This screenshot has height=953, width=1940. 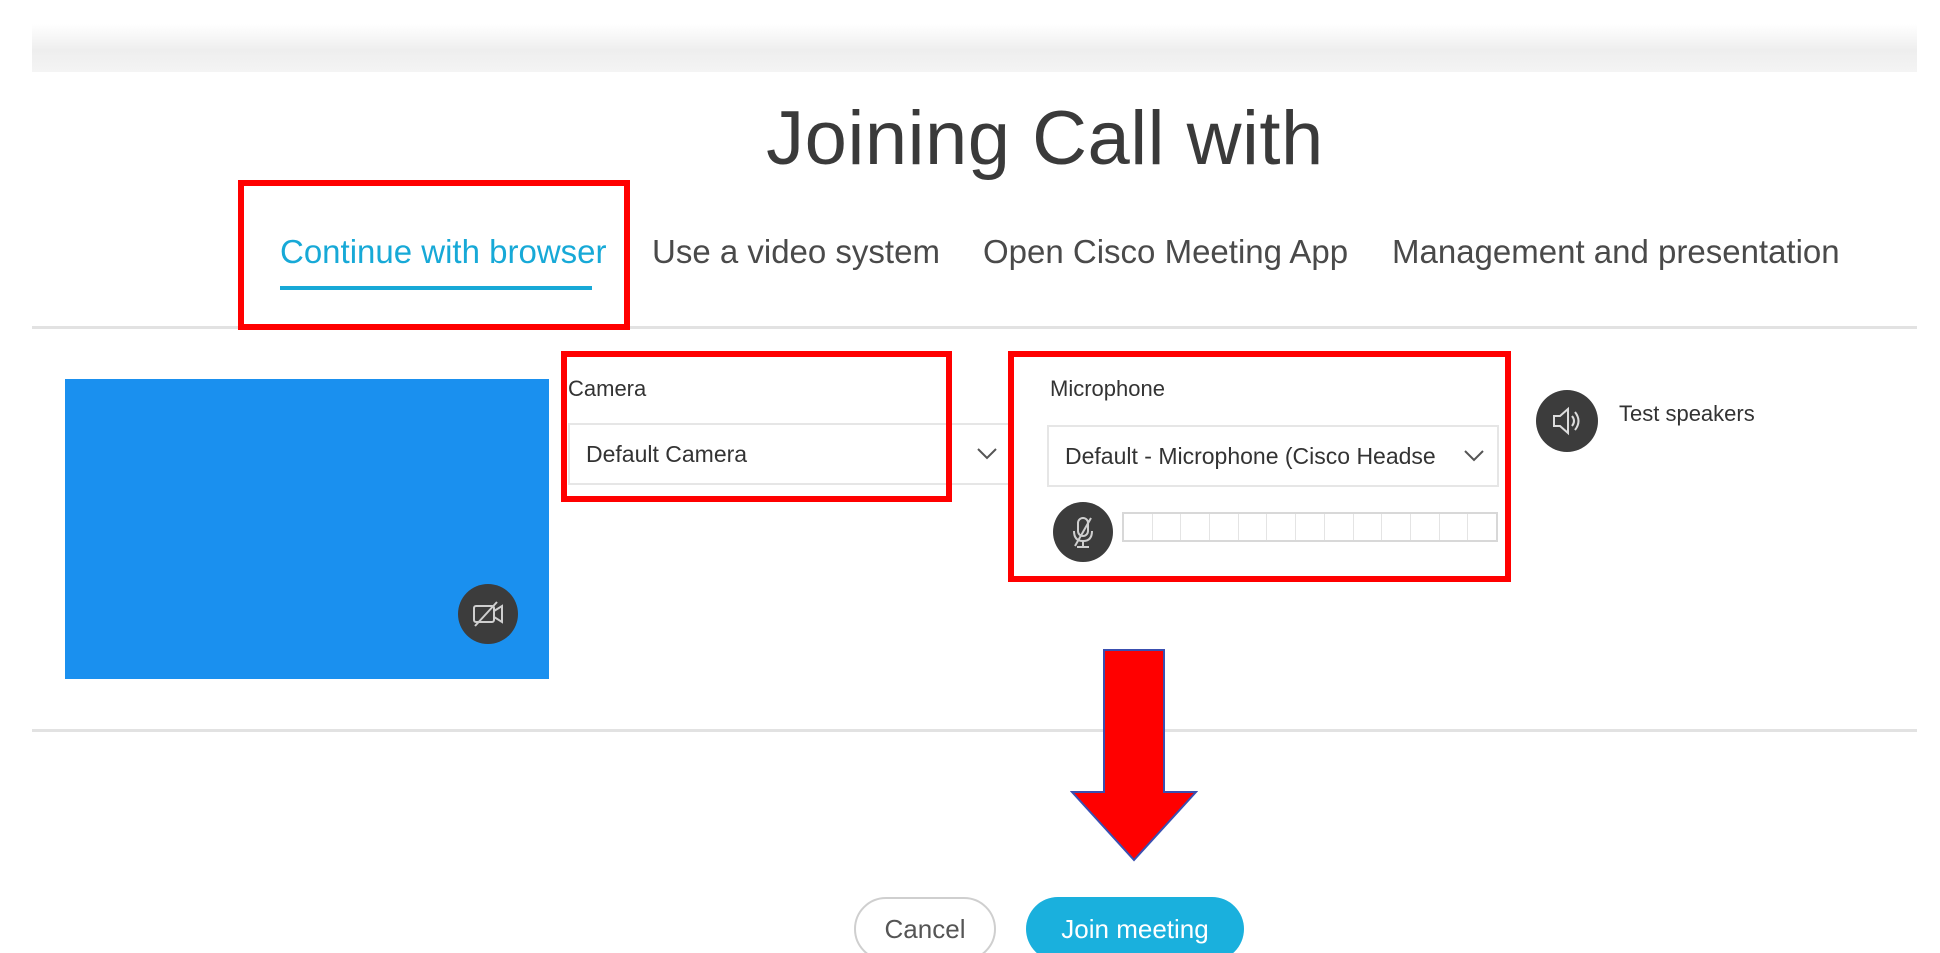 I want to click on test-speakers-label: Test speakers, so click(x=1687, y=414).